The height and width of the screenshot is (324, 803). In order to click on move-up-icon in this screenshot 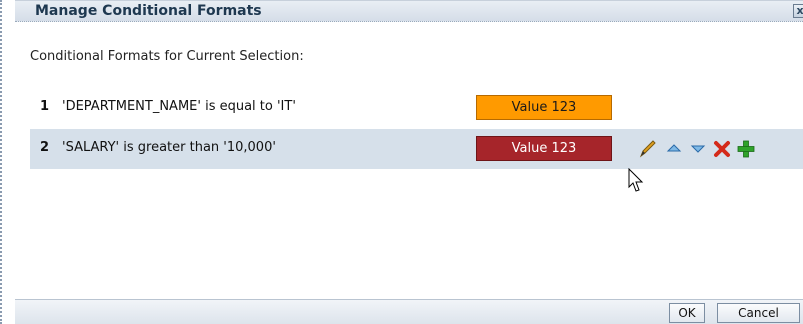, I will do `click(674, 149)`.